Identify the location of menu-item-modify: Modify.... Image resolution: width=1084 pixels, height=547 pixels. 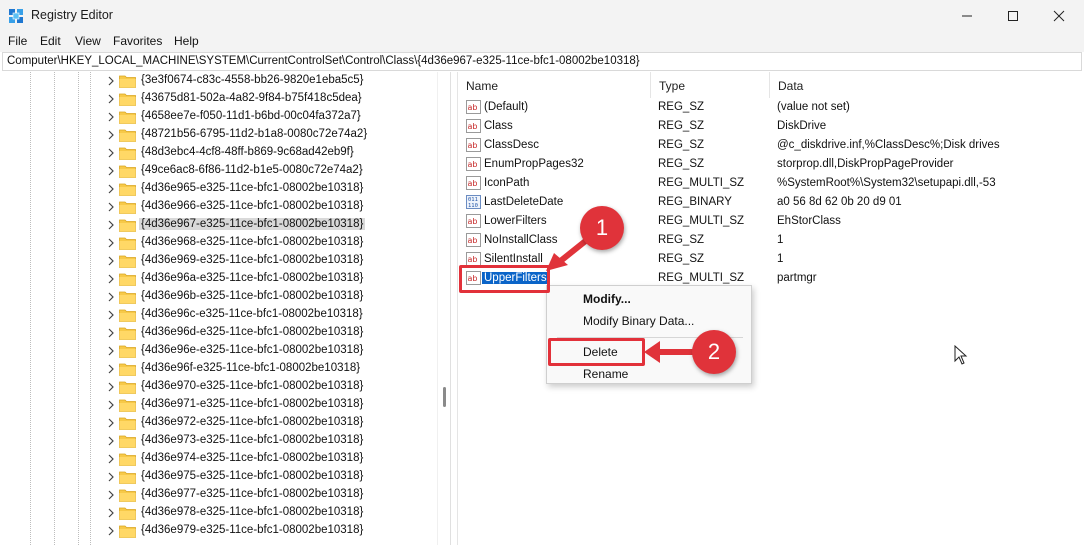
(607, 299).